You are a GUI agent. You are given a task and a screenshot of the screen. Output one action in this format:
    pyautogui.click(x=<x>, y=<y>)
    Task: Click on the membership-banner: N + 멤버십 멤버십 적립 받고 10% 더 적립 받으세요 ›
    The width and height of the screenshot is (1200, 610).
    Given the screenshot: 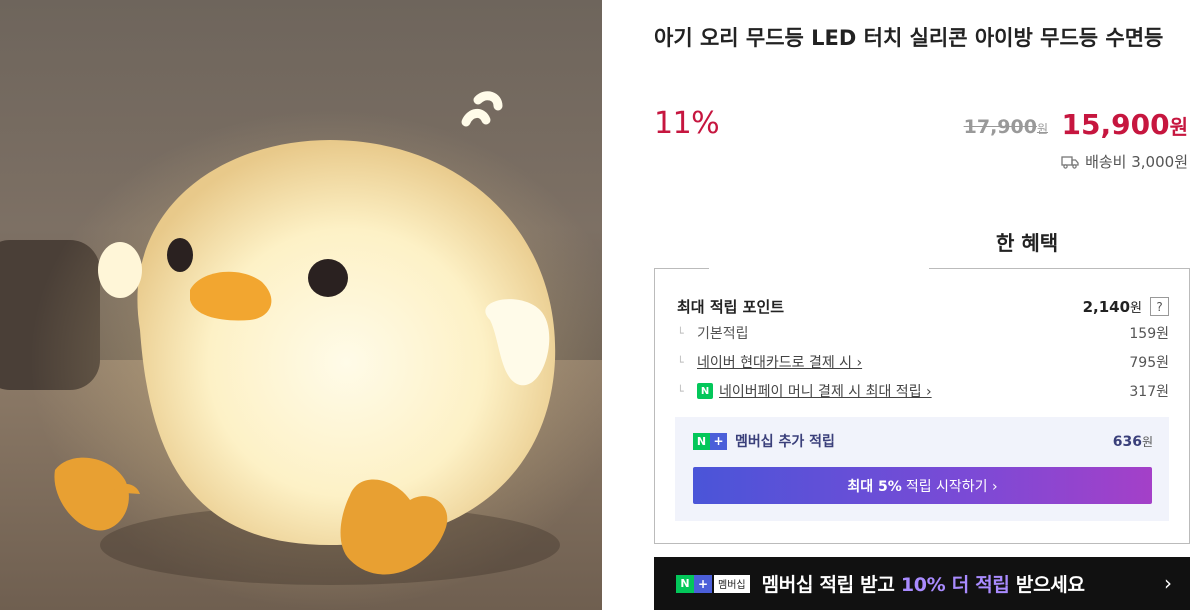 What is the action you would take?
    pyautogui.click(x=922, y=583)
    